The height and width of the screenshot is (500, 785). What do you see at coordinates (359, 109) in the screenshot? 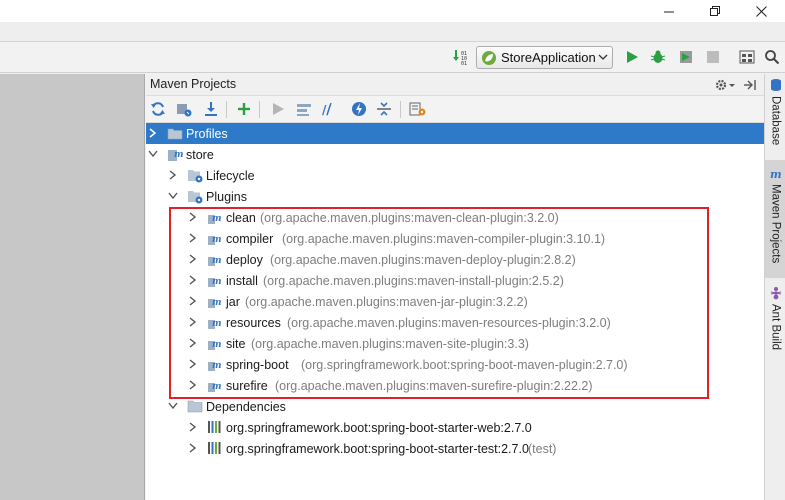
I see `offline-icon` at bounding box center [359, 109].